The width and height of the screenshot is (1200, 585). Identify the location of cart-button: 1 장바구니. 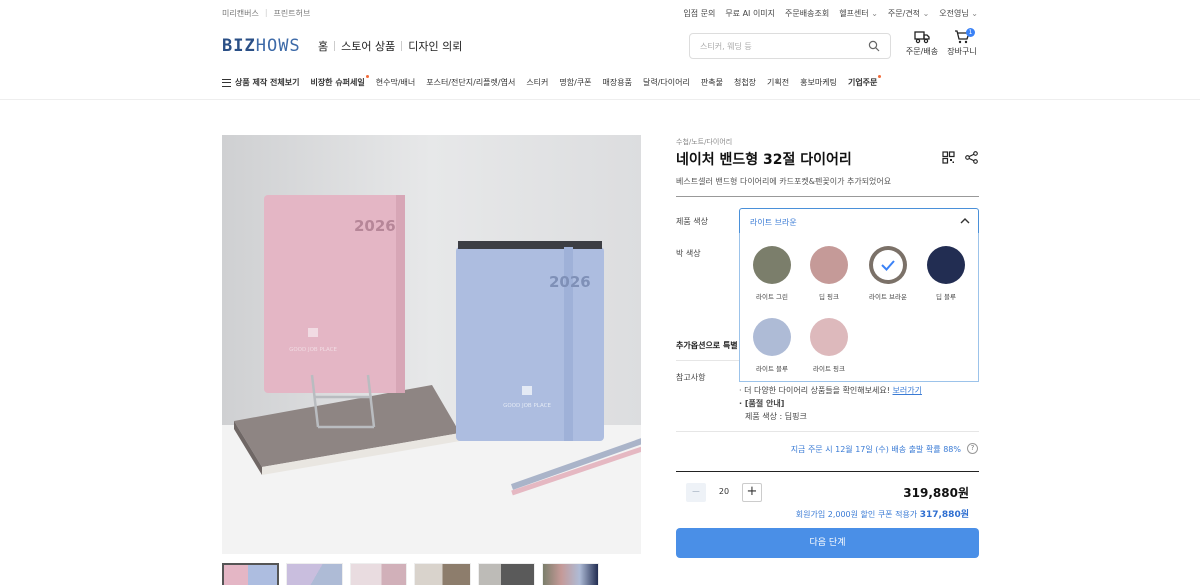
(962, 42).